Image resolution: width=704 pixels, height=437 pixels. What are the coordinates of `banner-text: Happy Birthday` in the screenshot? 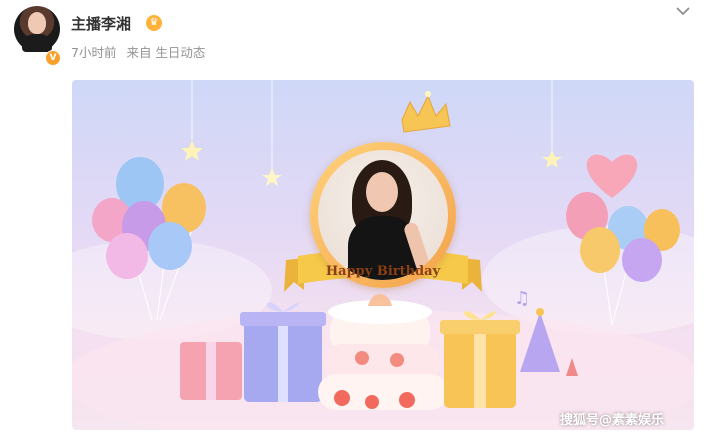 It's located at (383, 271).